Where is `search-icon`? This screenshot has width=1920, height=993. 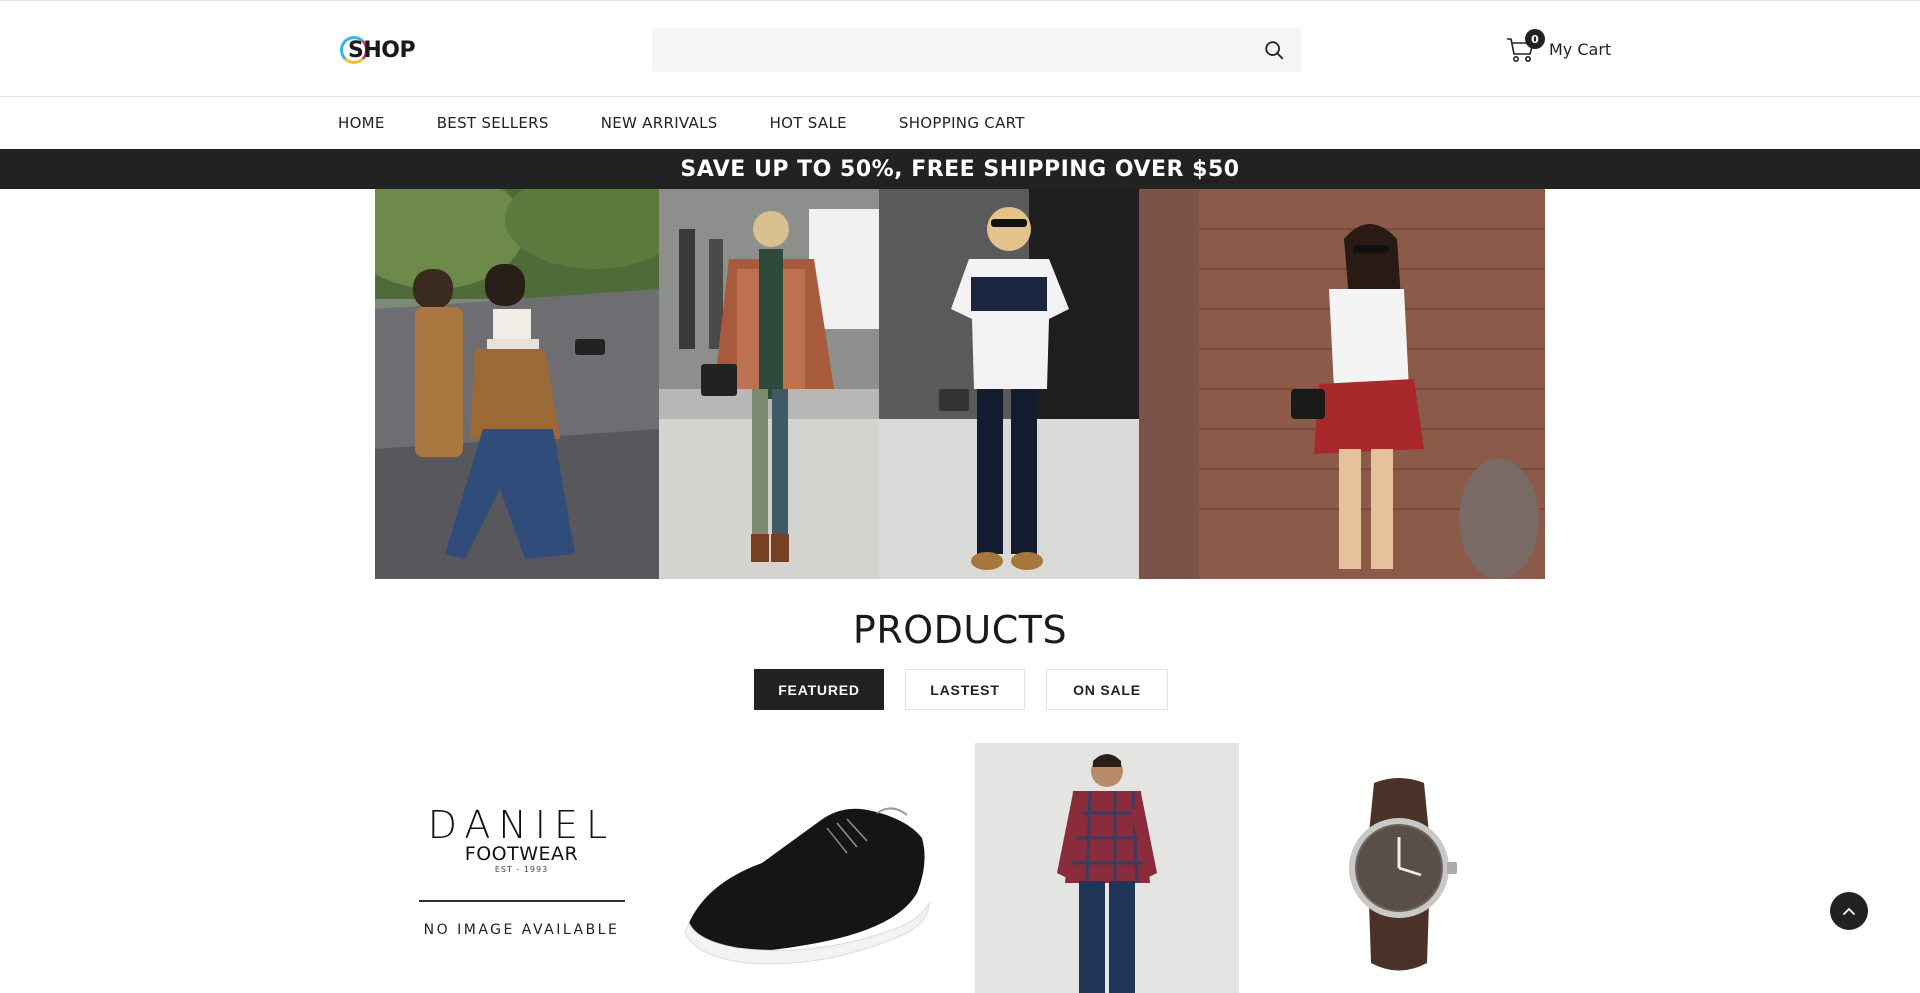
search-icon is located at coordinates (1274, 50).